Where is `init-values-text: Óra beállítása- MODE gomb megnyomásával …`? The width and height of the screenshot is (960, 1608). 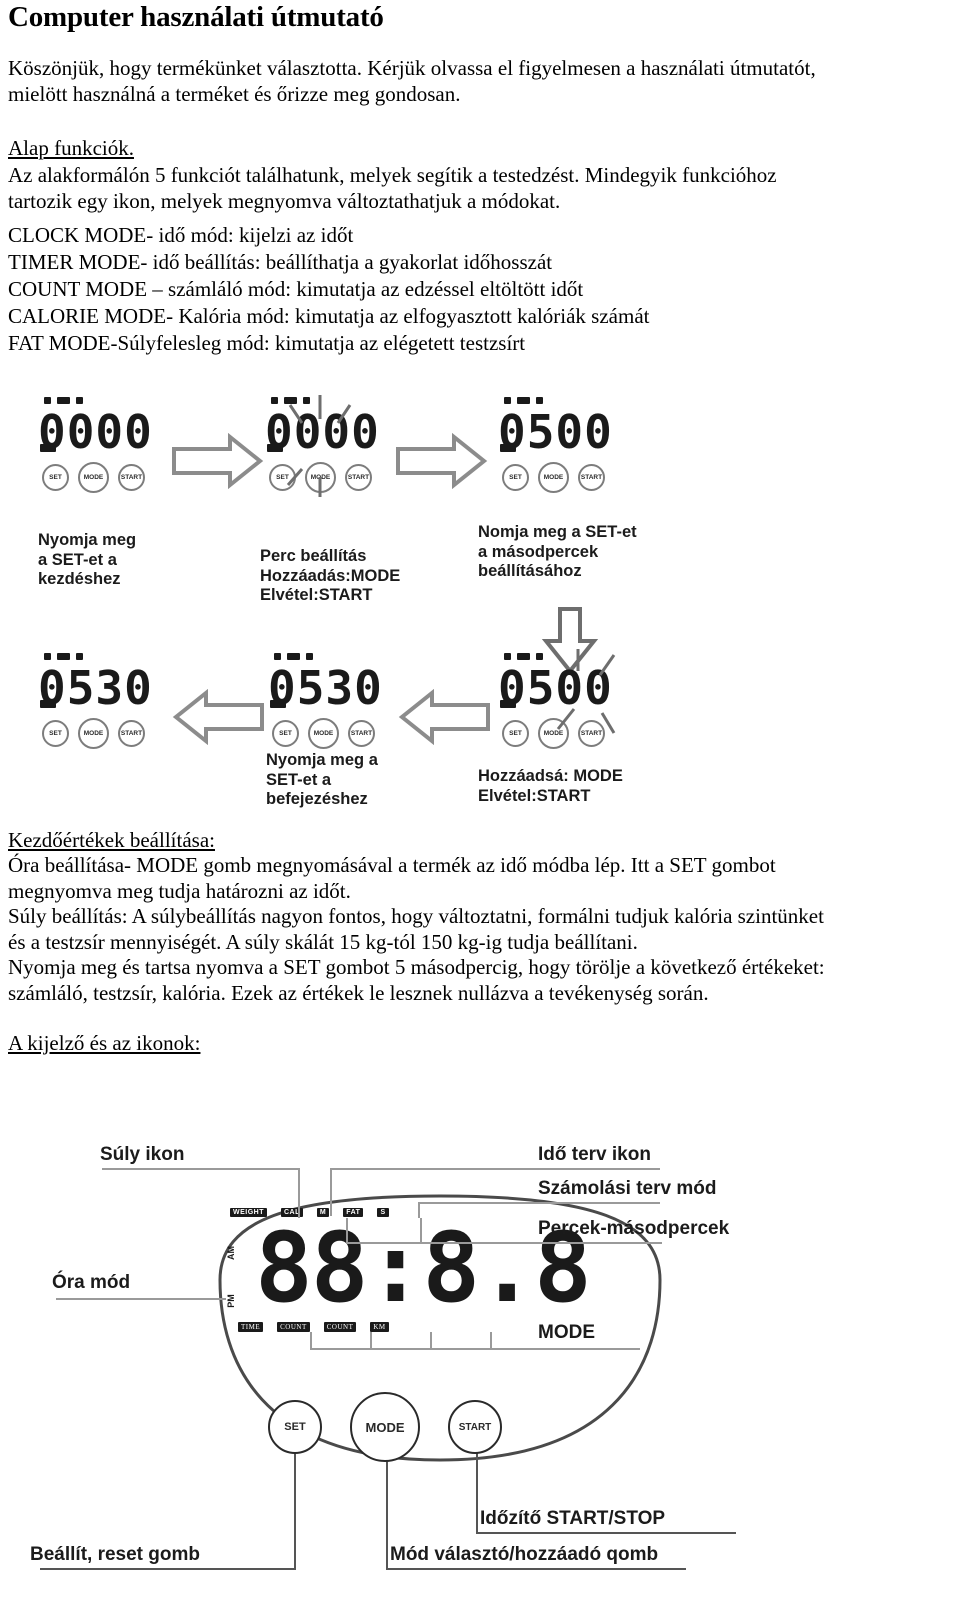
init-values-text: Óra beállítása- MODE gomb megnyomásával … is located at coordinates (481, 929).